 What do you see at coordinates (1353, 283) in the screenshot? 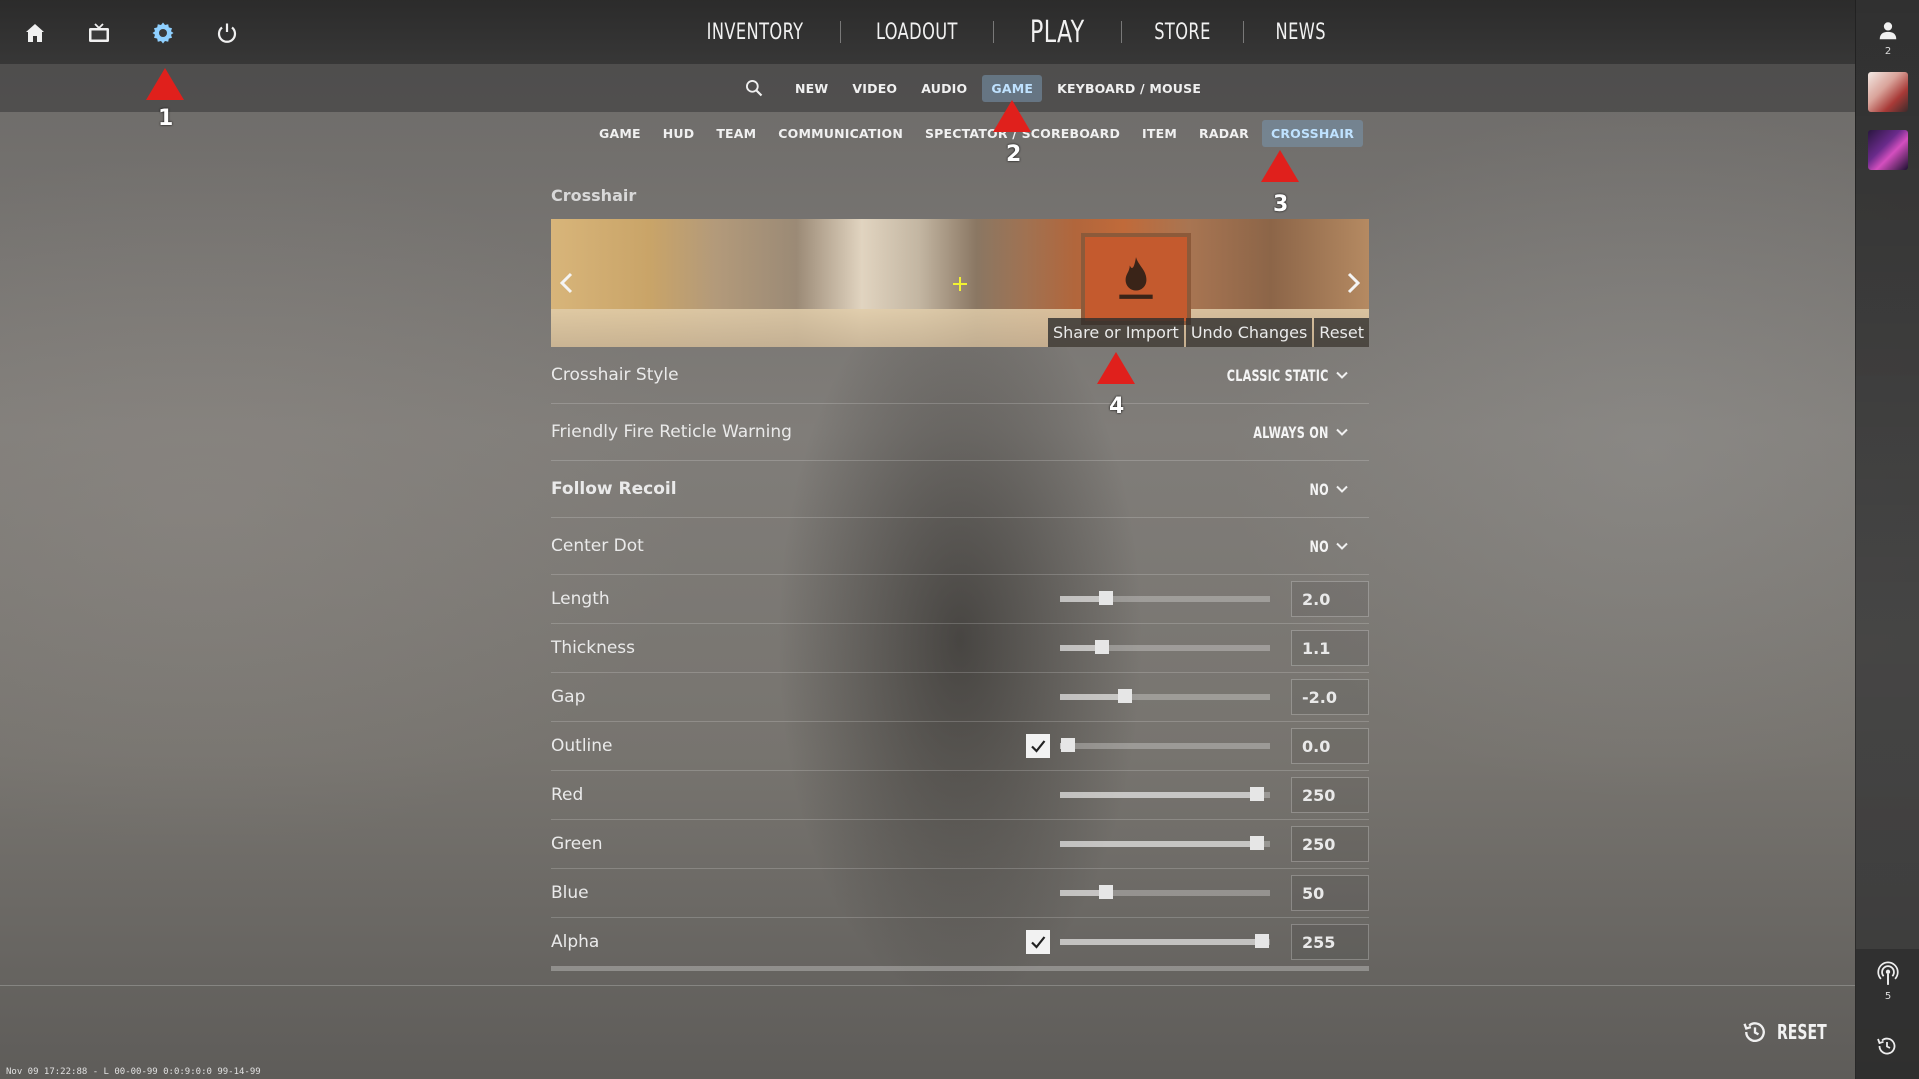
I see `next-preview-button` at bounding box center [1353, 283].